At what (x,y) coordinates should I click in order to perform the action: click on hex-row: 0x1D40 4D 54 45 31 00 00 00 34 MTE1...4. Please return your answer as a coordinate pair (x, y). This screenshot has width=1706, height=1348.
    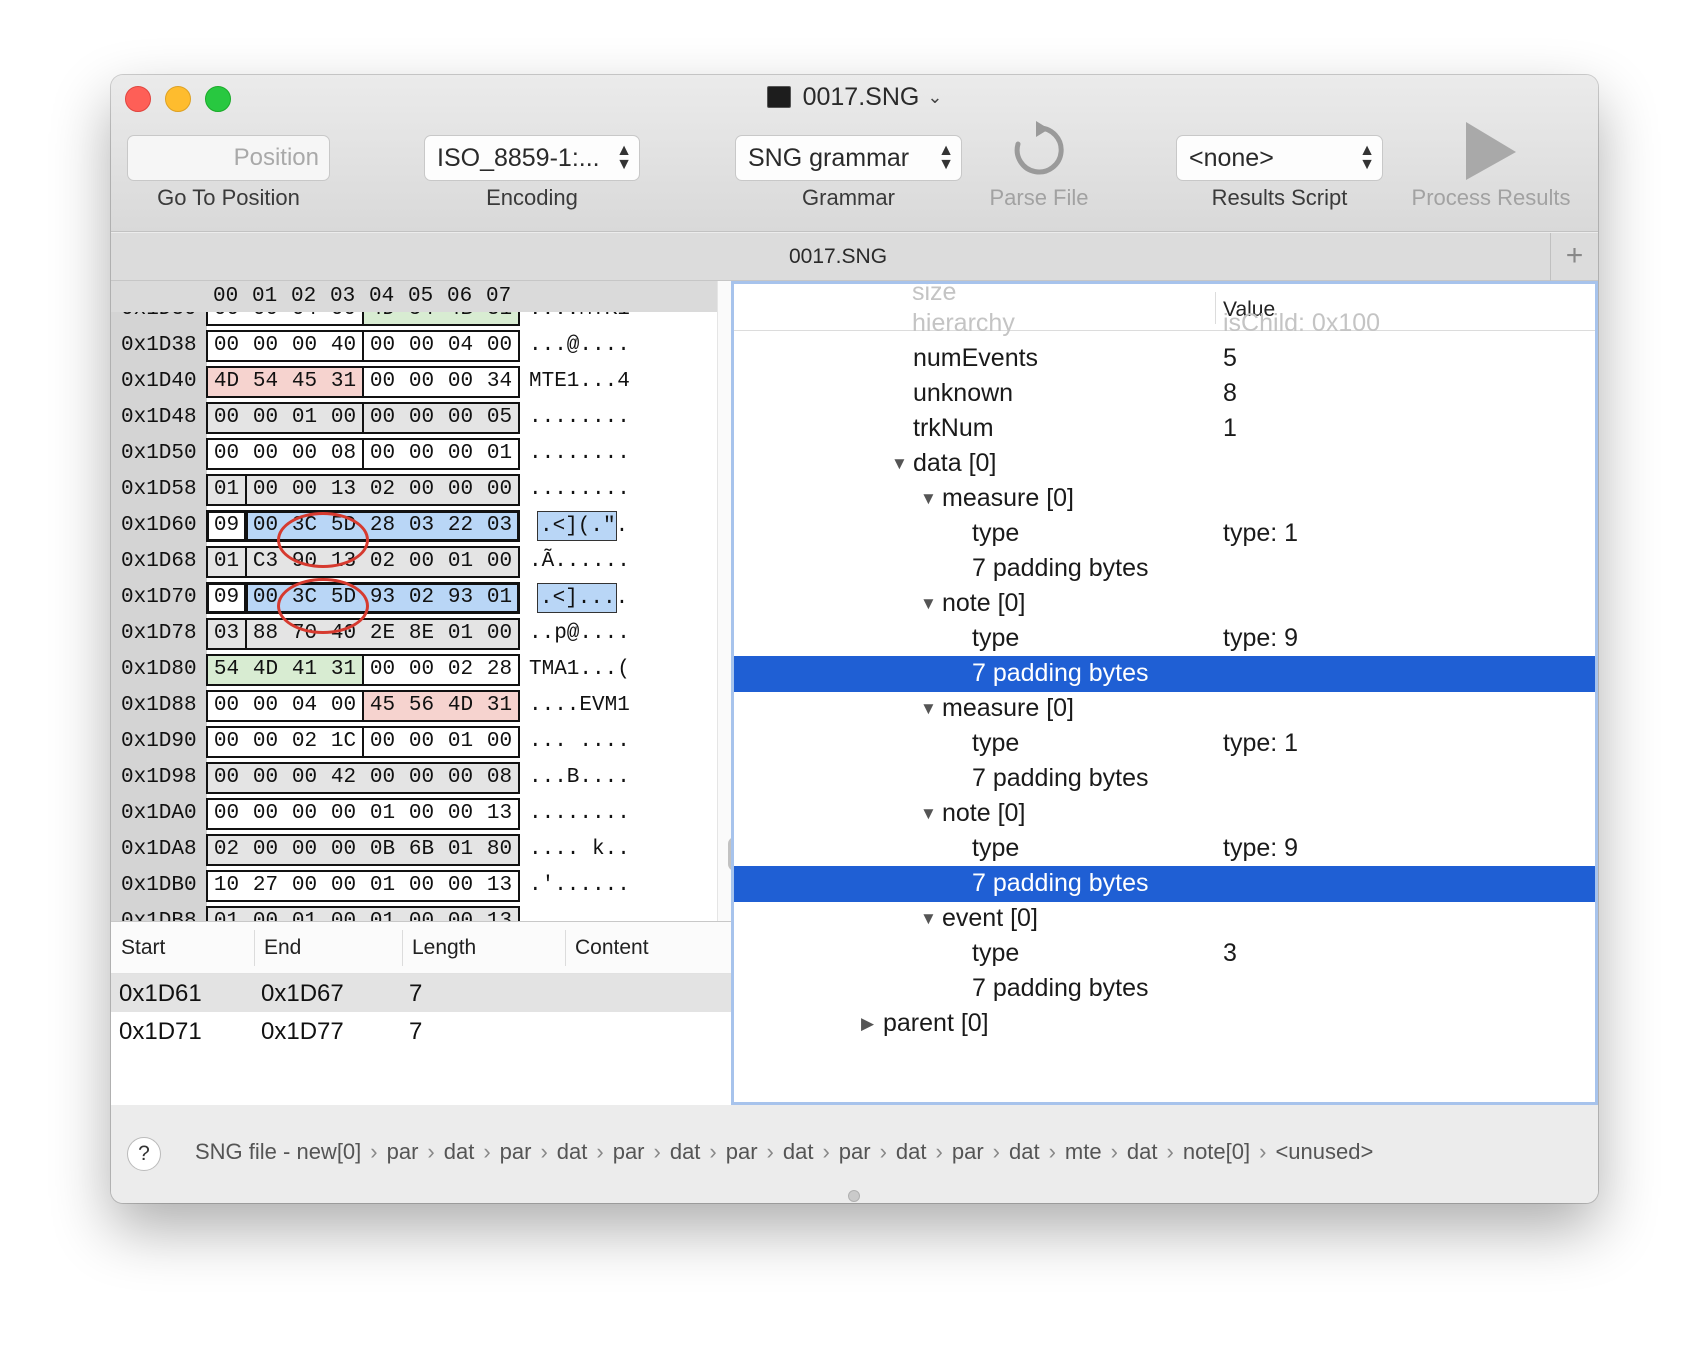
    Looking at the image, I should click on (430, 382).